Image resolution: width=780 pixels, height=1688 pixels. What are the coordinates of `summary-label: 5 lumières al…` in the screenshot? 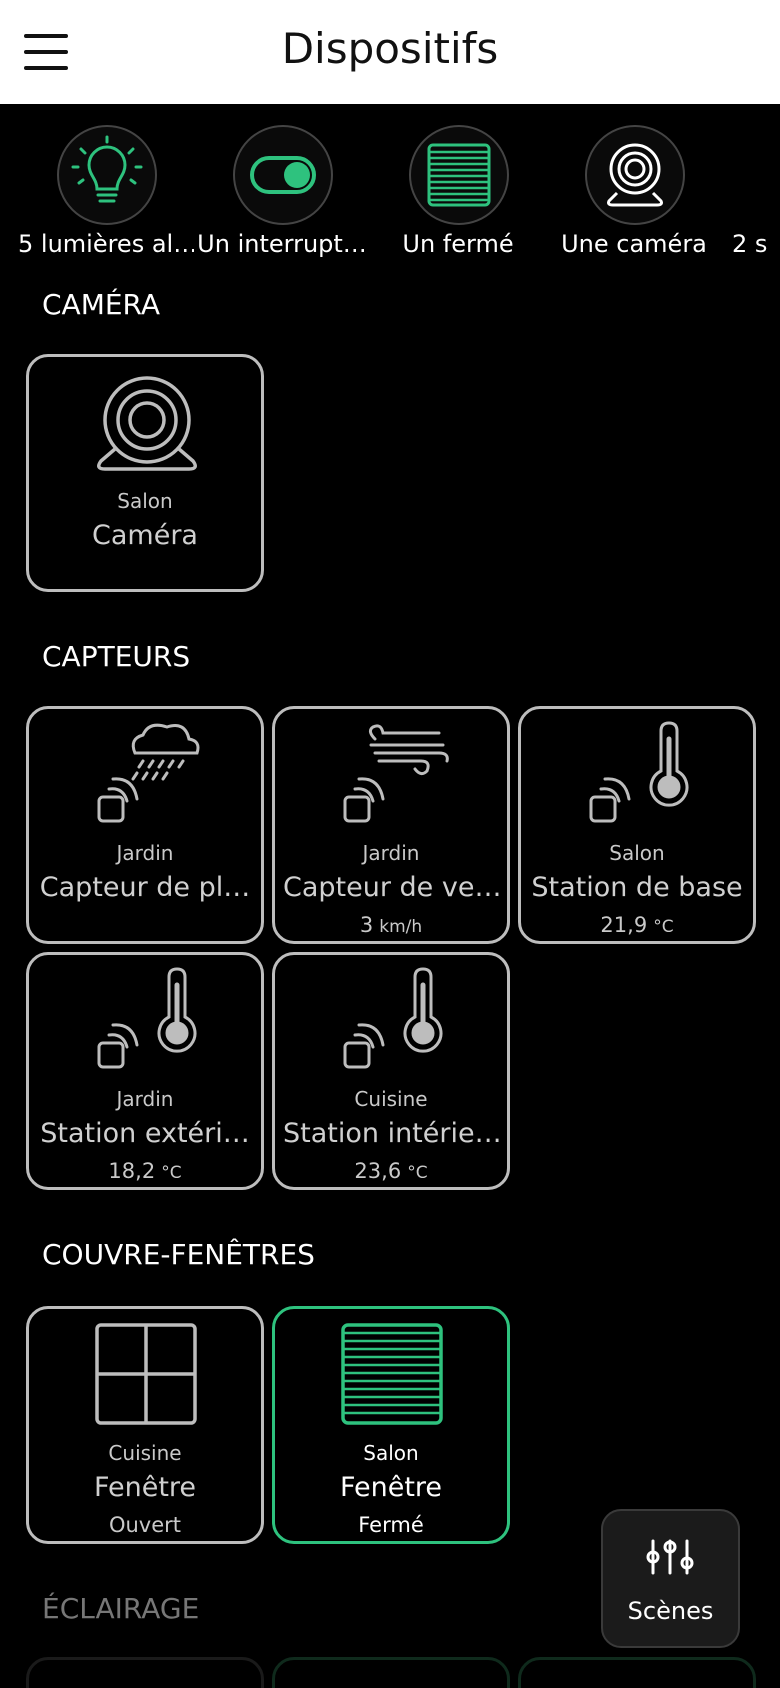 It's located at (106, 244).